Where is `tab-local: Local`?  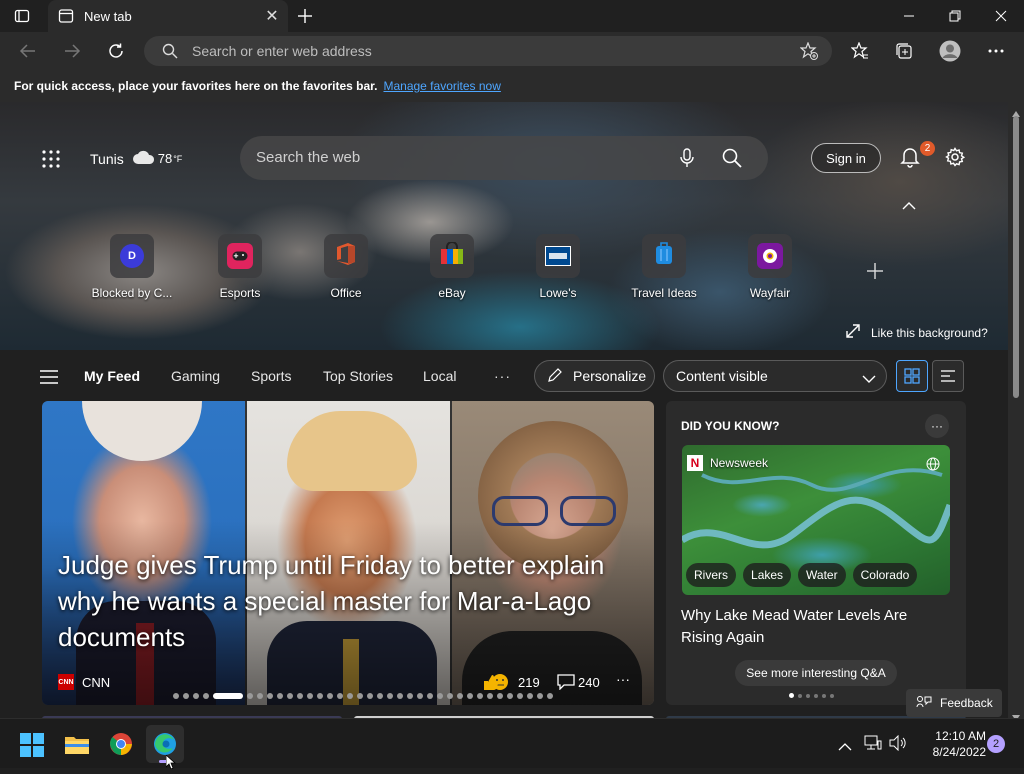
tab-local: Local is located at coordinates (439, 376).